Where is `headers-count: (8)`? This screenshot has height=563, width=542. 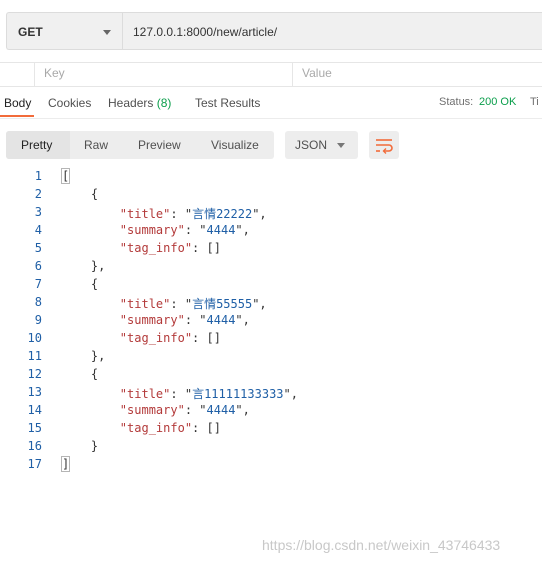 headers-count: (8) is located at coordinates (164, 103).